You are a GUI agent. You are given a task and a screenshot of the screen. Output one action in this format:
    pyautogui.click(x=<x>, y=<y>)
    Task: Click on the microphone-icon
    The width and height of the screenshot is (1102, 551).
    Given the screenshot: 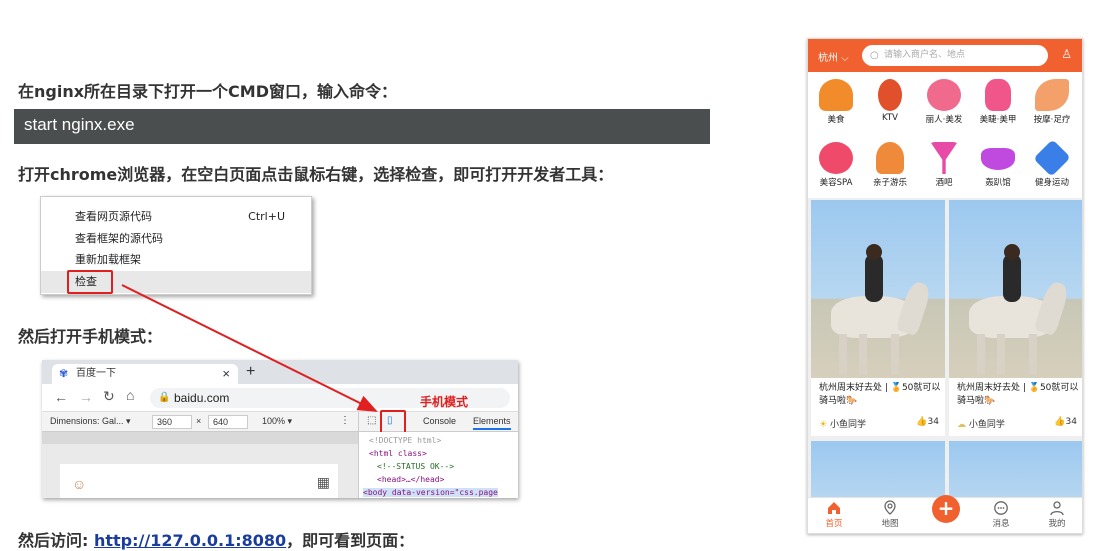 What is the action you would take?
    pyautogui.click(x=890, y=95)
    